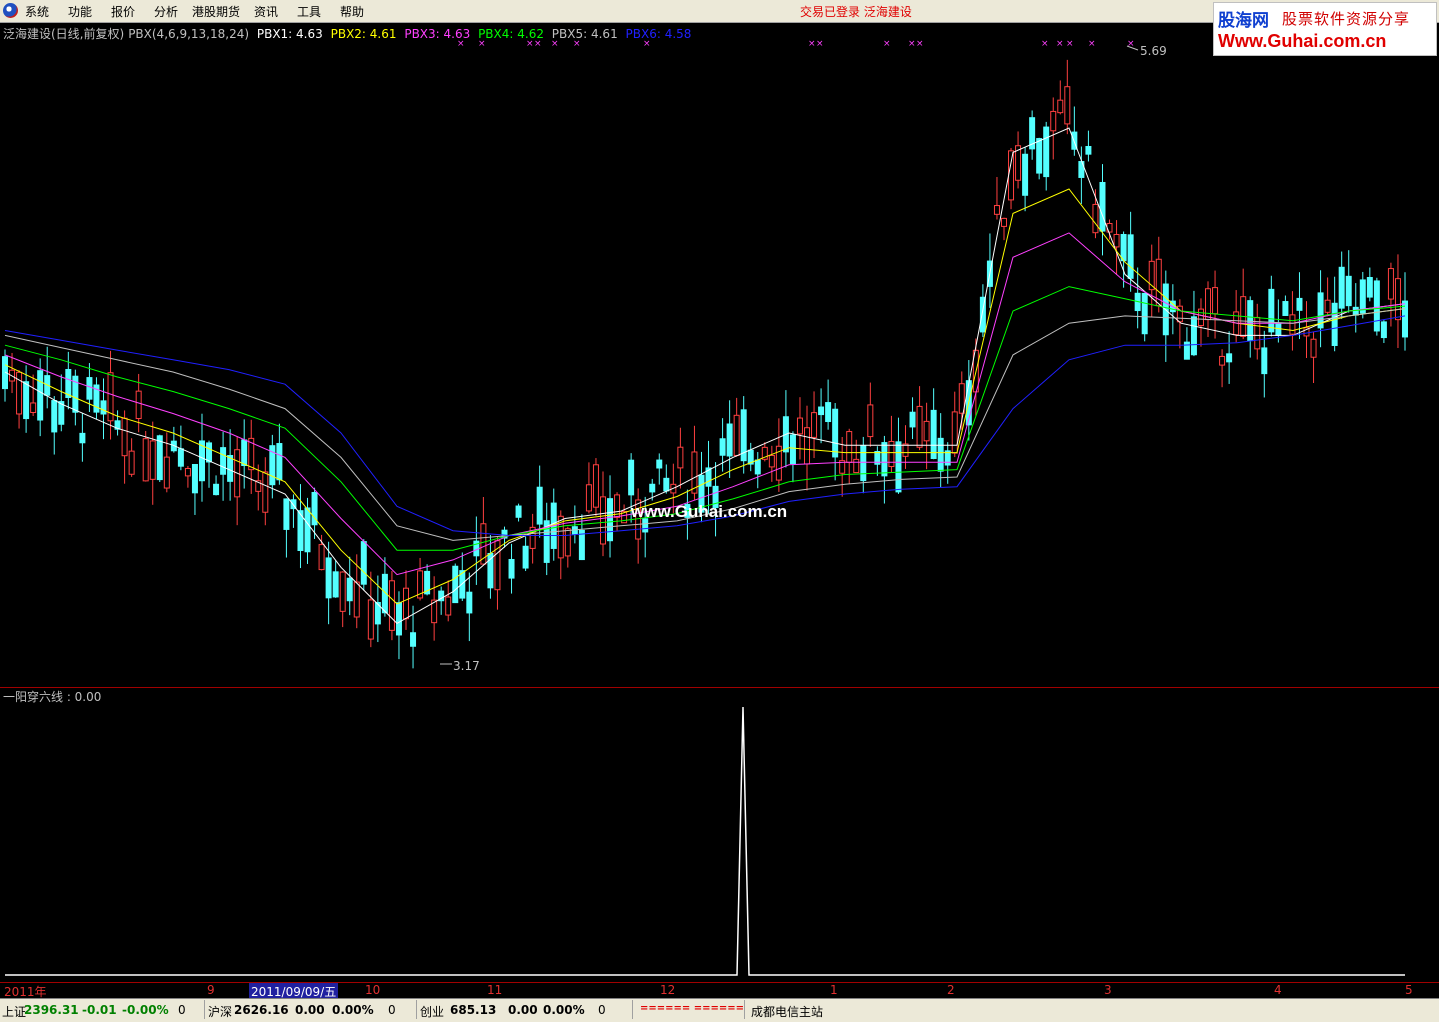 The width and height of the screenshot is (1439, 1022). What do you see at coordinates (99, 1010) in the screenshot?
I see `sh-index-change: -0.01` at bounding box center [99, 1010].